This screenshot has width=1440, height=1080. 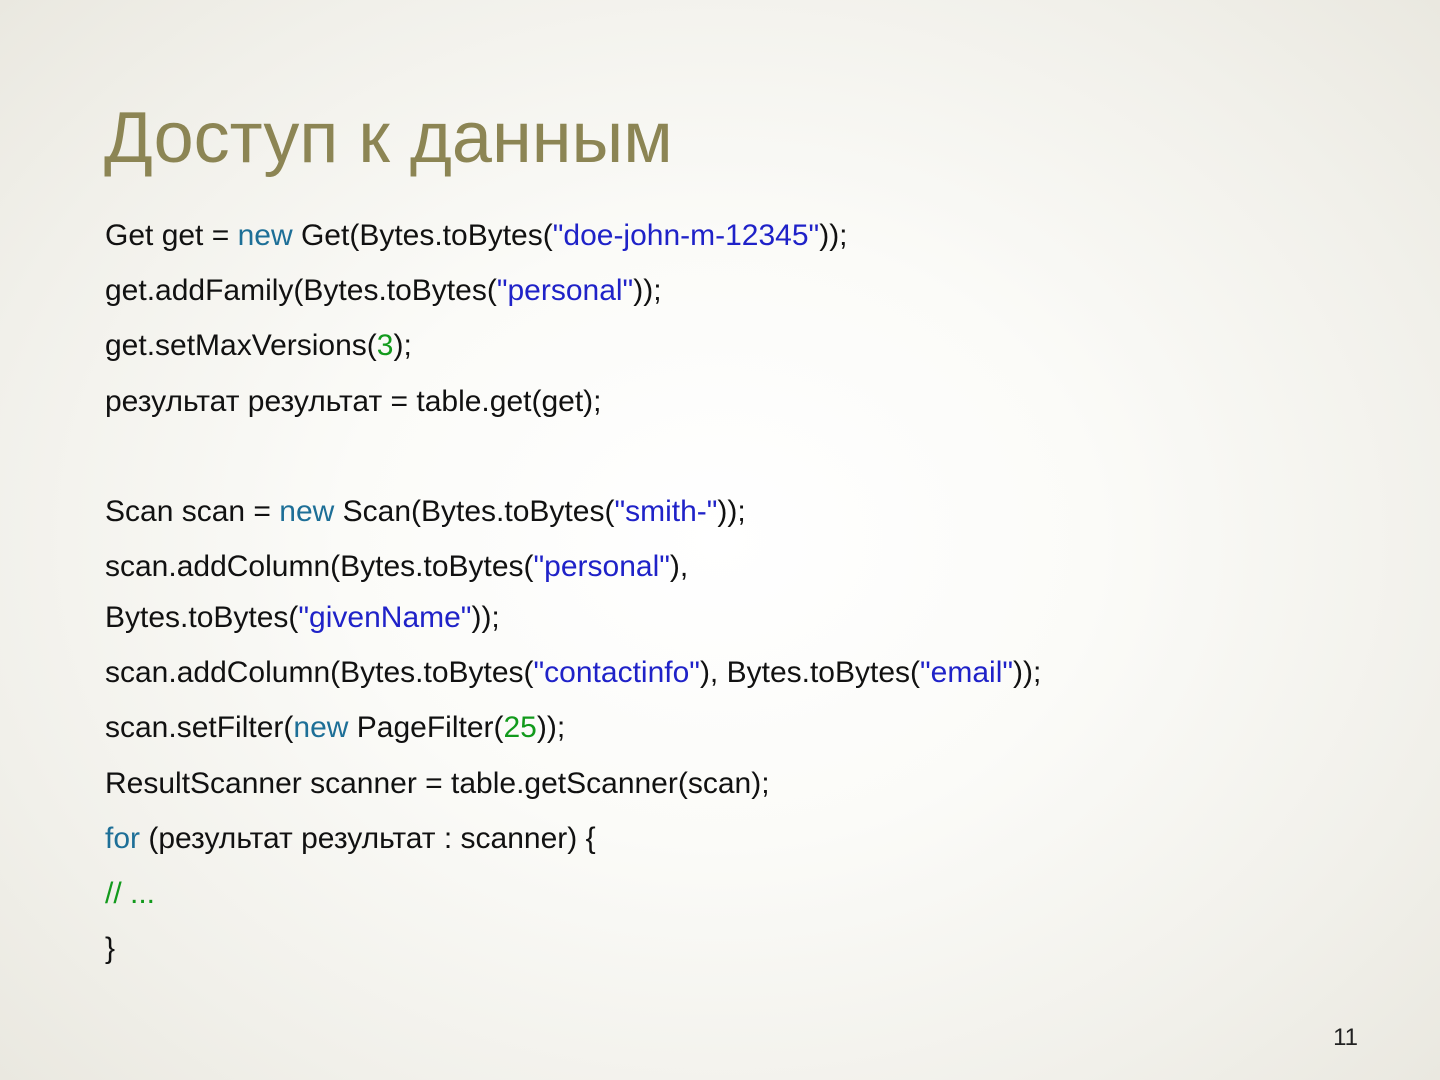 I want to click on code-line-3: get.setMaxVersions(3);, so click(x=258, y=346).